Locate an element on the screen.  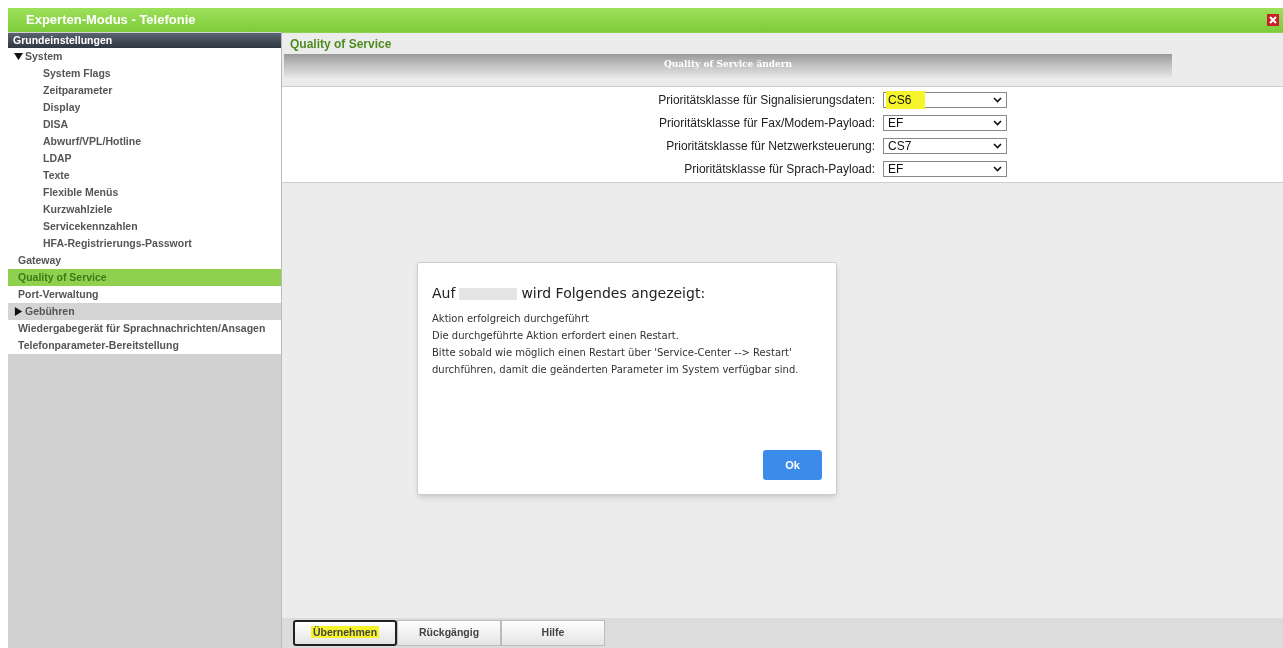
redacted-block is located at coordinates (488, 293).